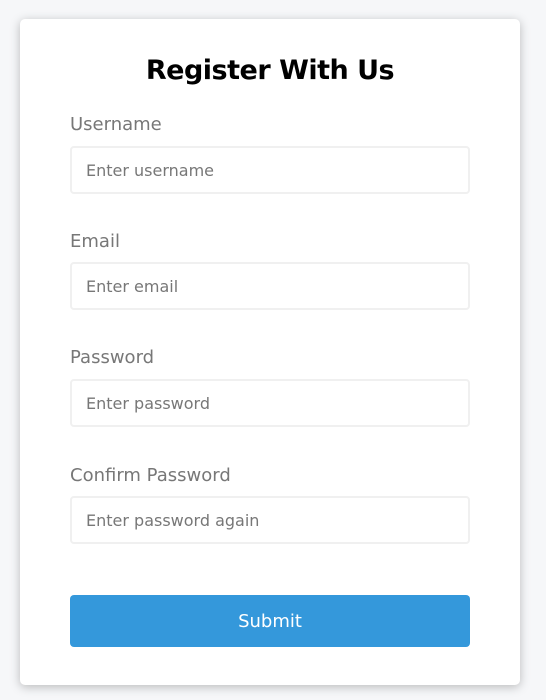 The height and width of the screenshot is (700, 546). What do you see at coordinates (270, 621) in the screenshot?
I see `submit-button: Submit` at bounding box center [270, 621].